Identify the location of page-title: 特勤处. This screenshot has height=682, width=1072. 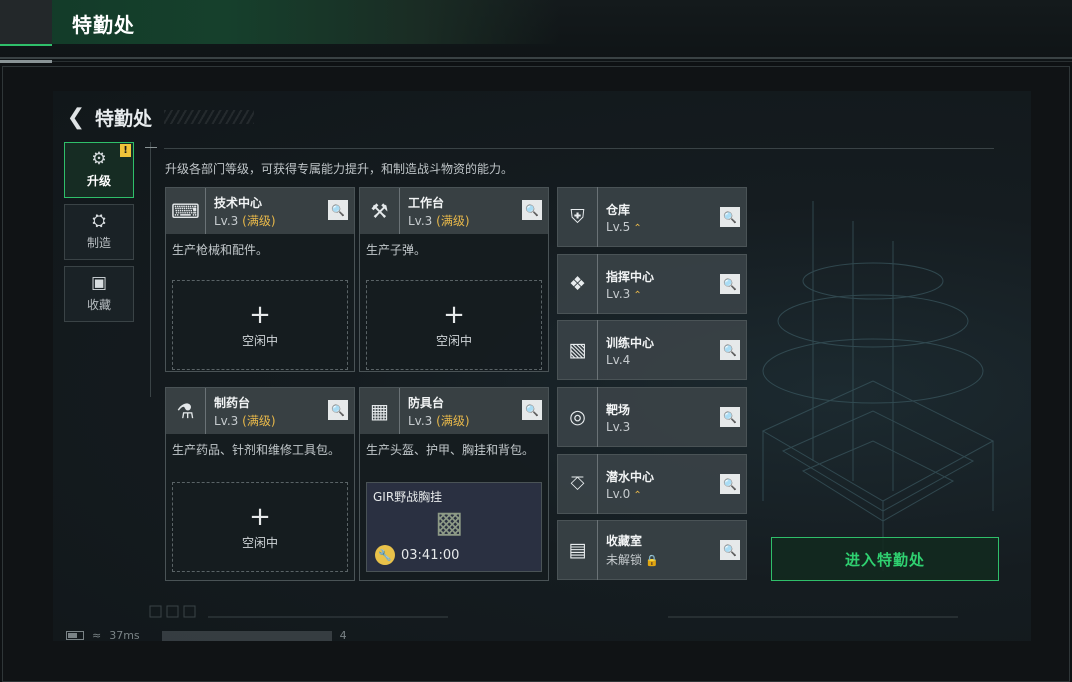
(124, 118).